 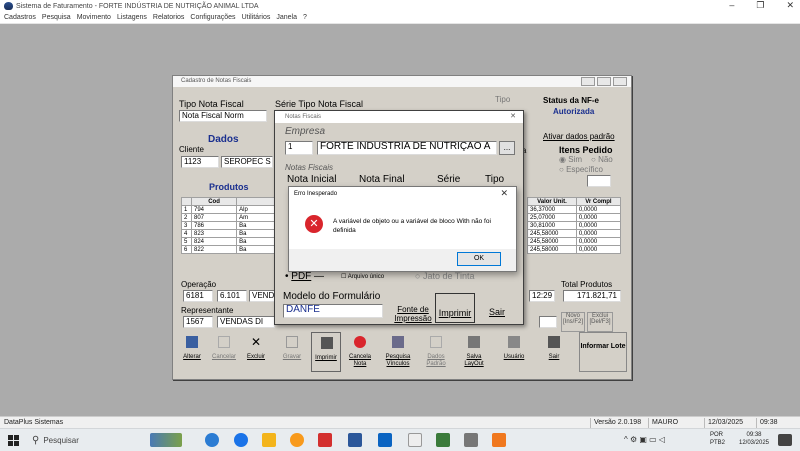 I want to click on menu-configuracoes: Configurações, so click(x=212, y=17).